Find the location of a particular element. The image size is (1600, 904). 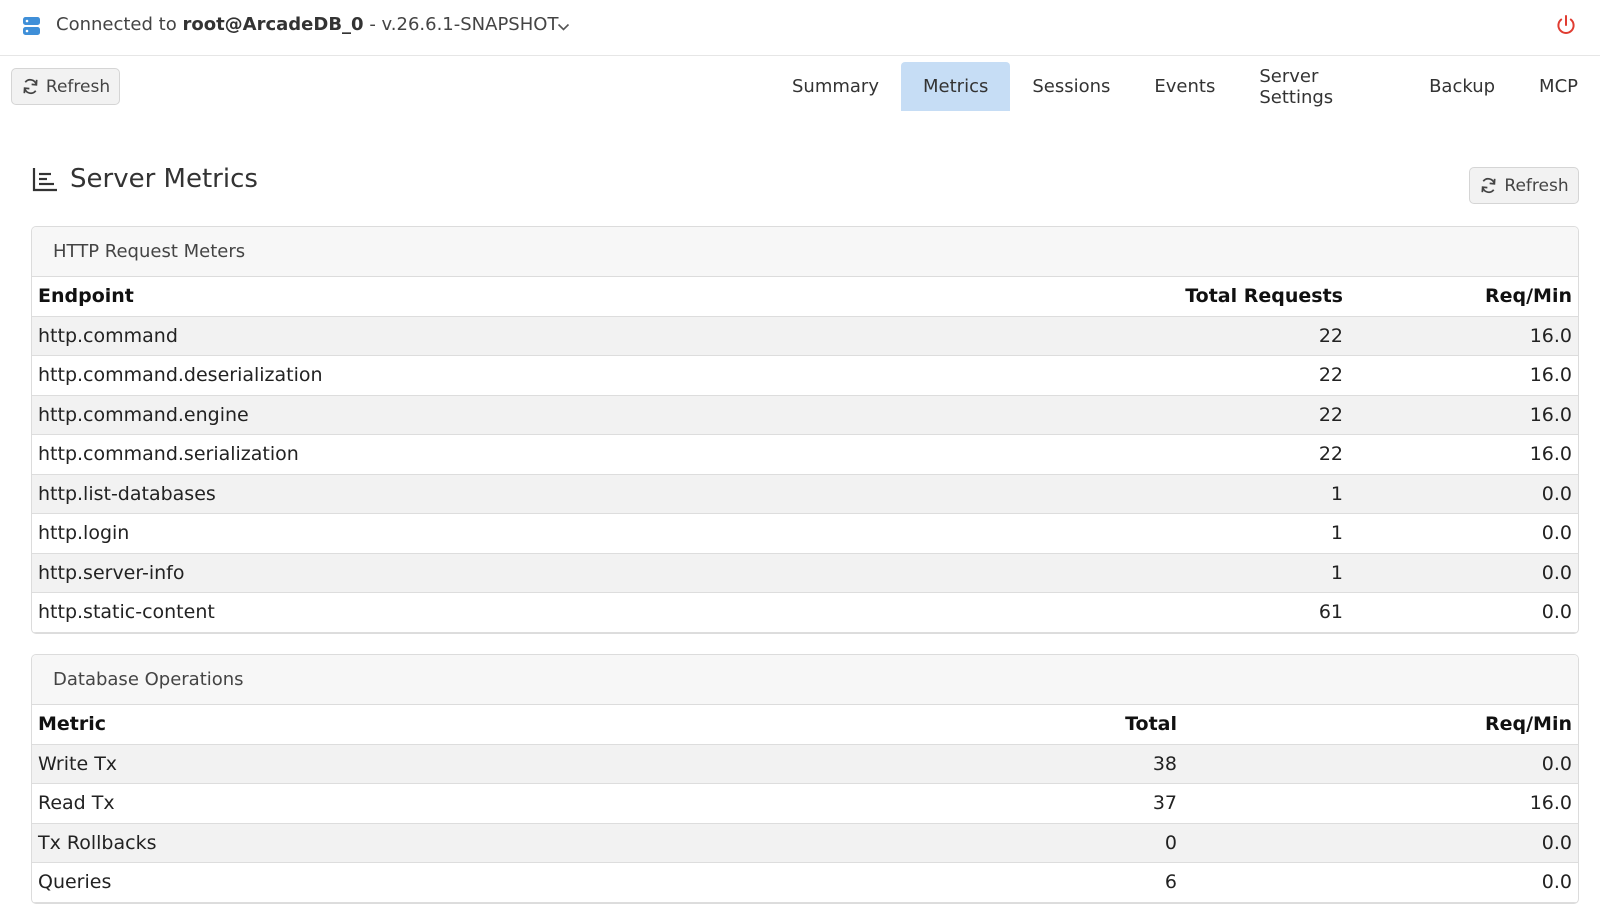

row-label-cell: Queries is located at coordinates (457, 882).